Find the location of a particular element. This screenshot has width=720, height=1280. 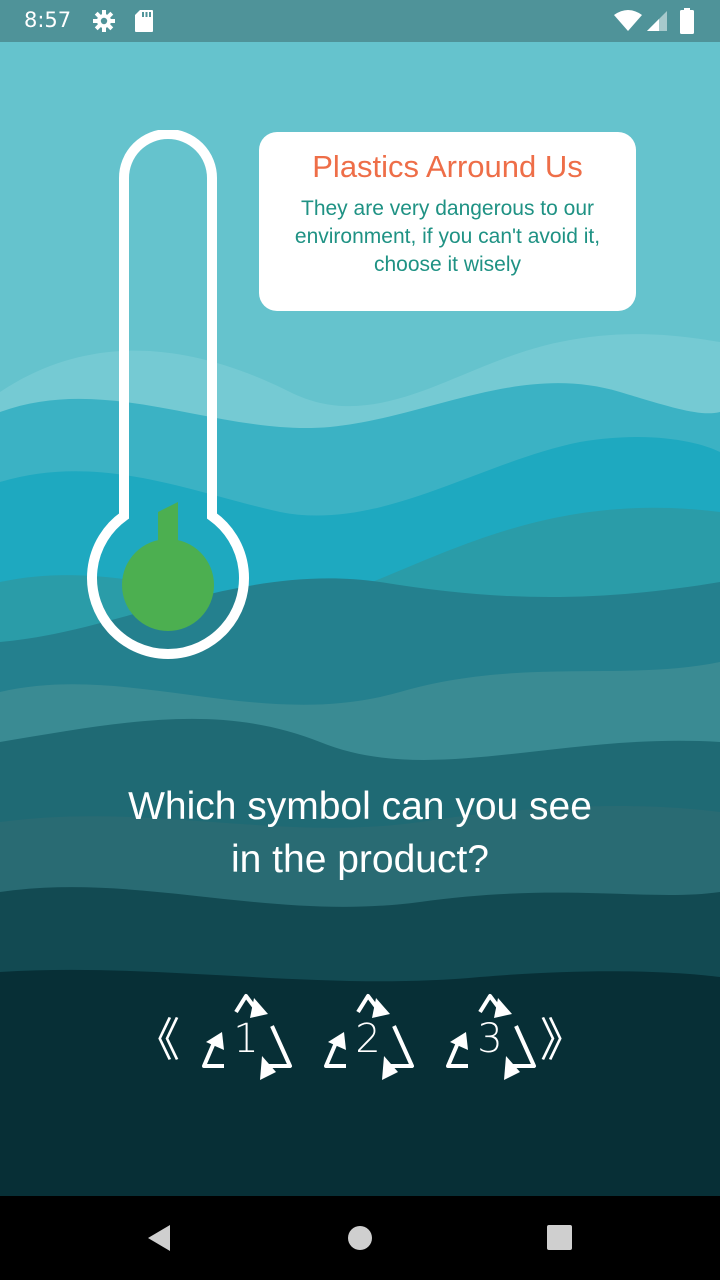

home-icon is located at coordinates (360, 1238).